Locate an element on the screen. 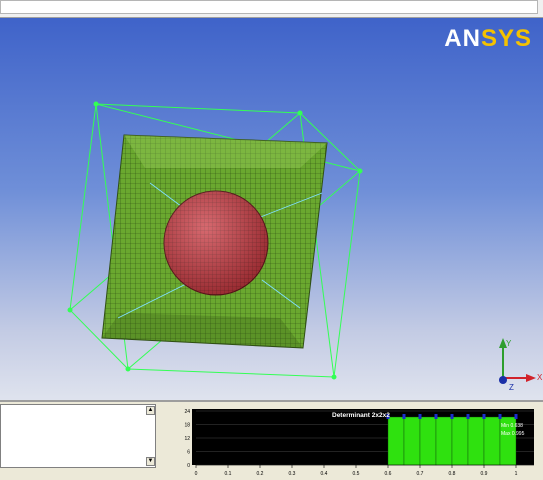 This screenshot has width=543, height=480. sphere-shading is located at coordinates (216, 243).